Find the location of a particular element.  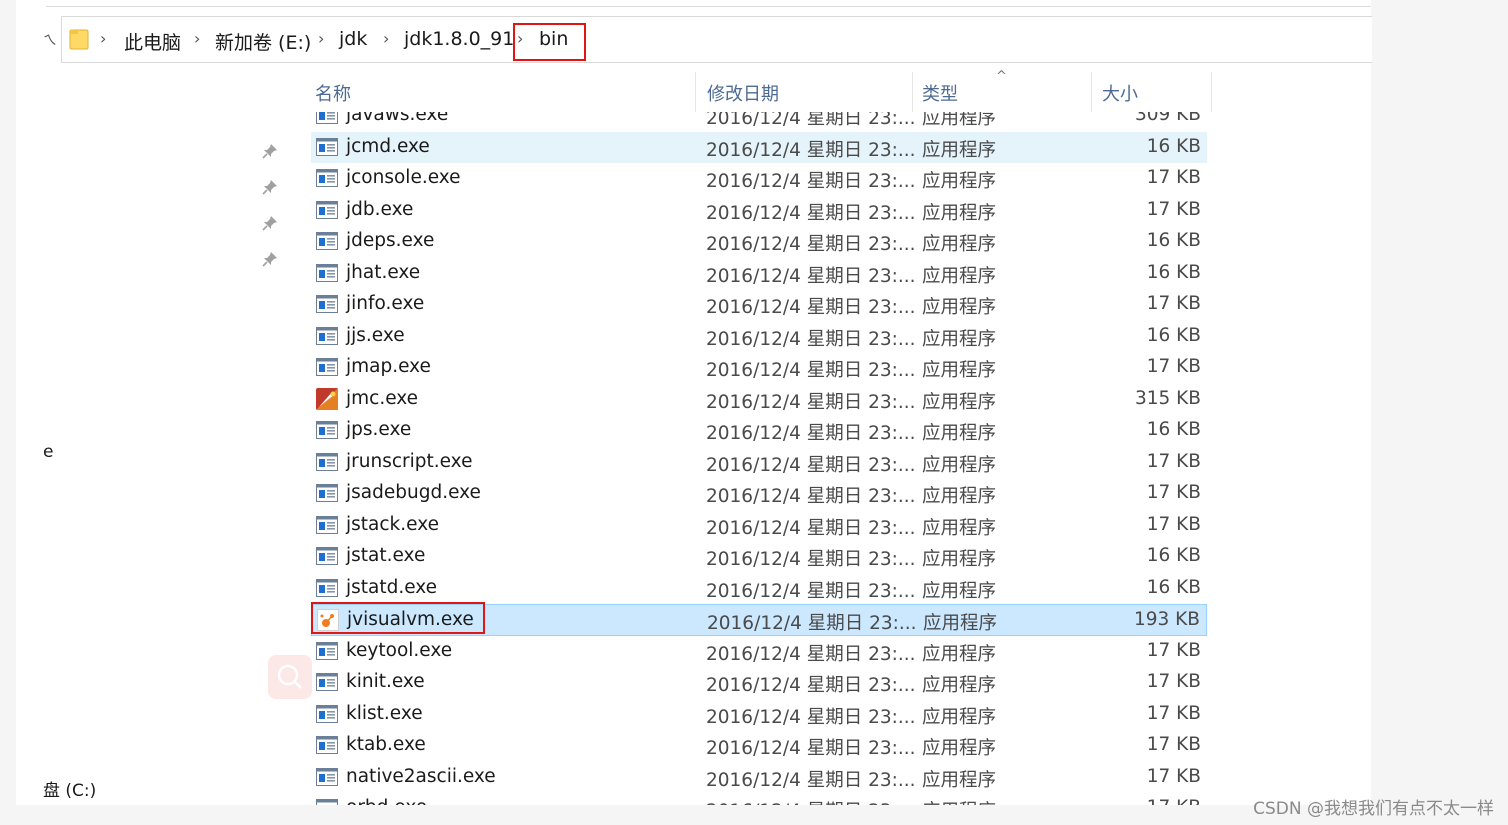

file-row: jstack.exe 2016/12/4 星期日 23:... 应用程序 17 KB is located at coordinates (759, 526).